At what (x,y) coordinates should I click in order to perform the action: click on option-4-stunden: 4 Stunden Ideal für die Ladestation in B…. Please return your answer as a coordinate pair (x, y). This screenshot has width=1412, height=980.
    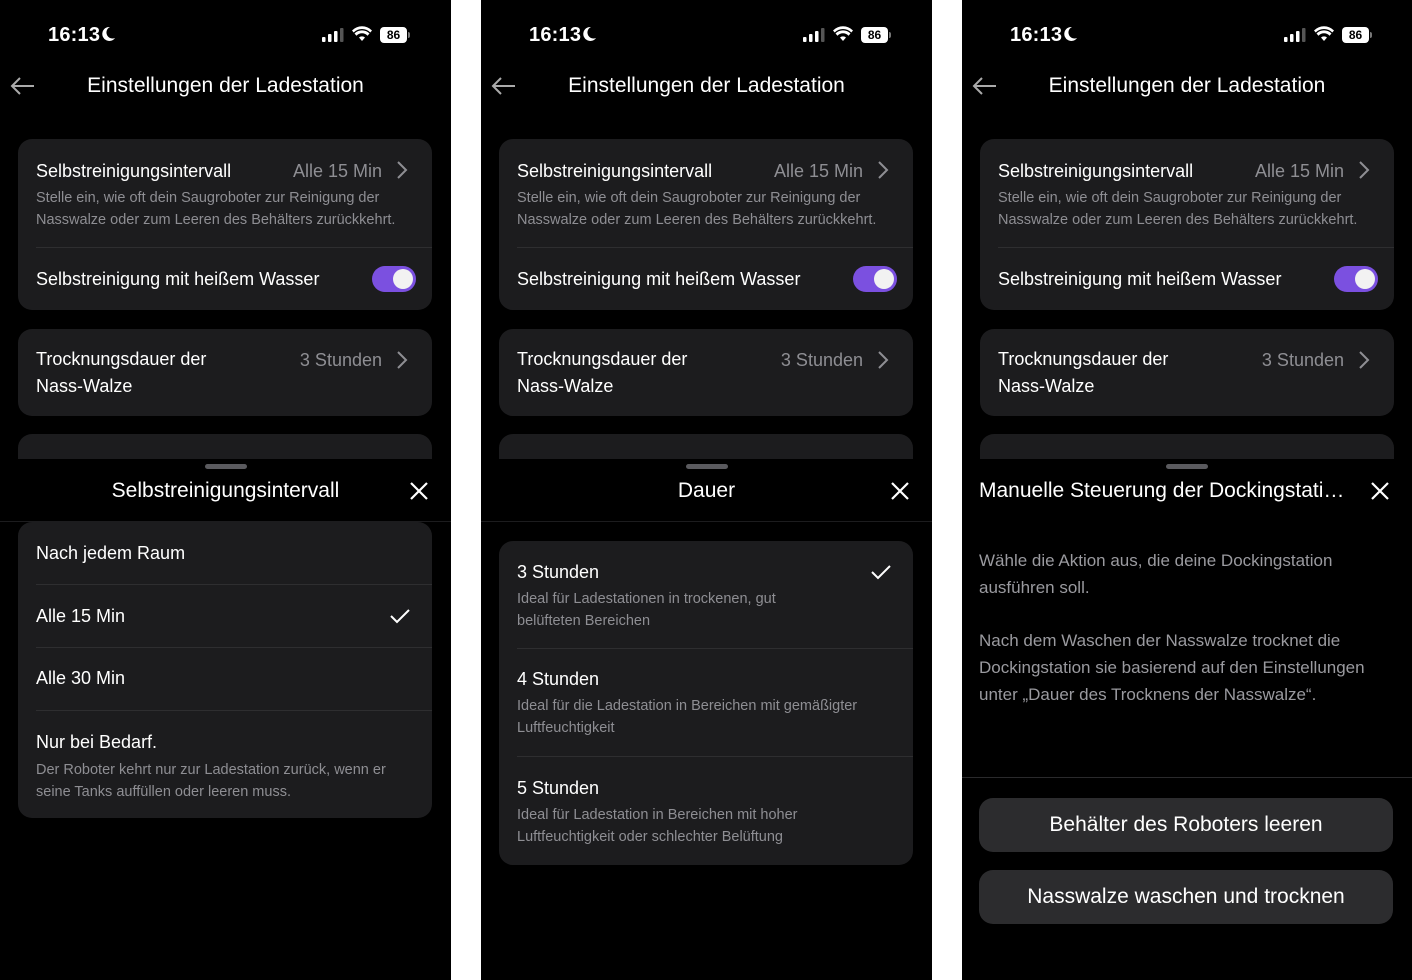
    Looking at the image, I should click on (706, 702).